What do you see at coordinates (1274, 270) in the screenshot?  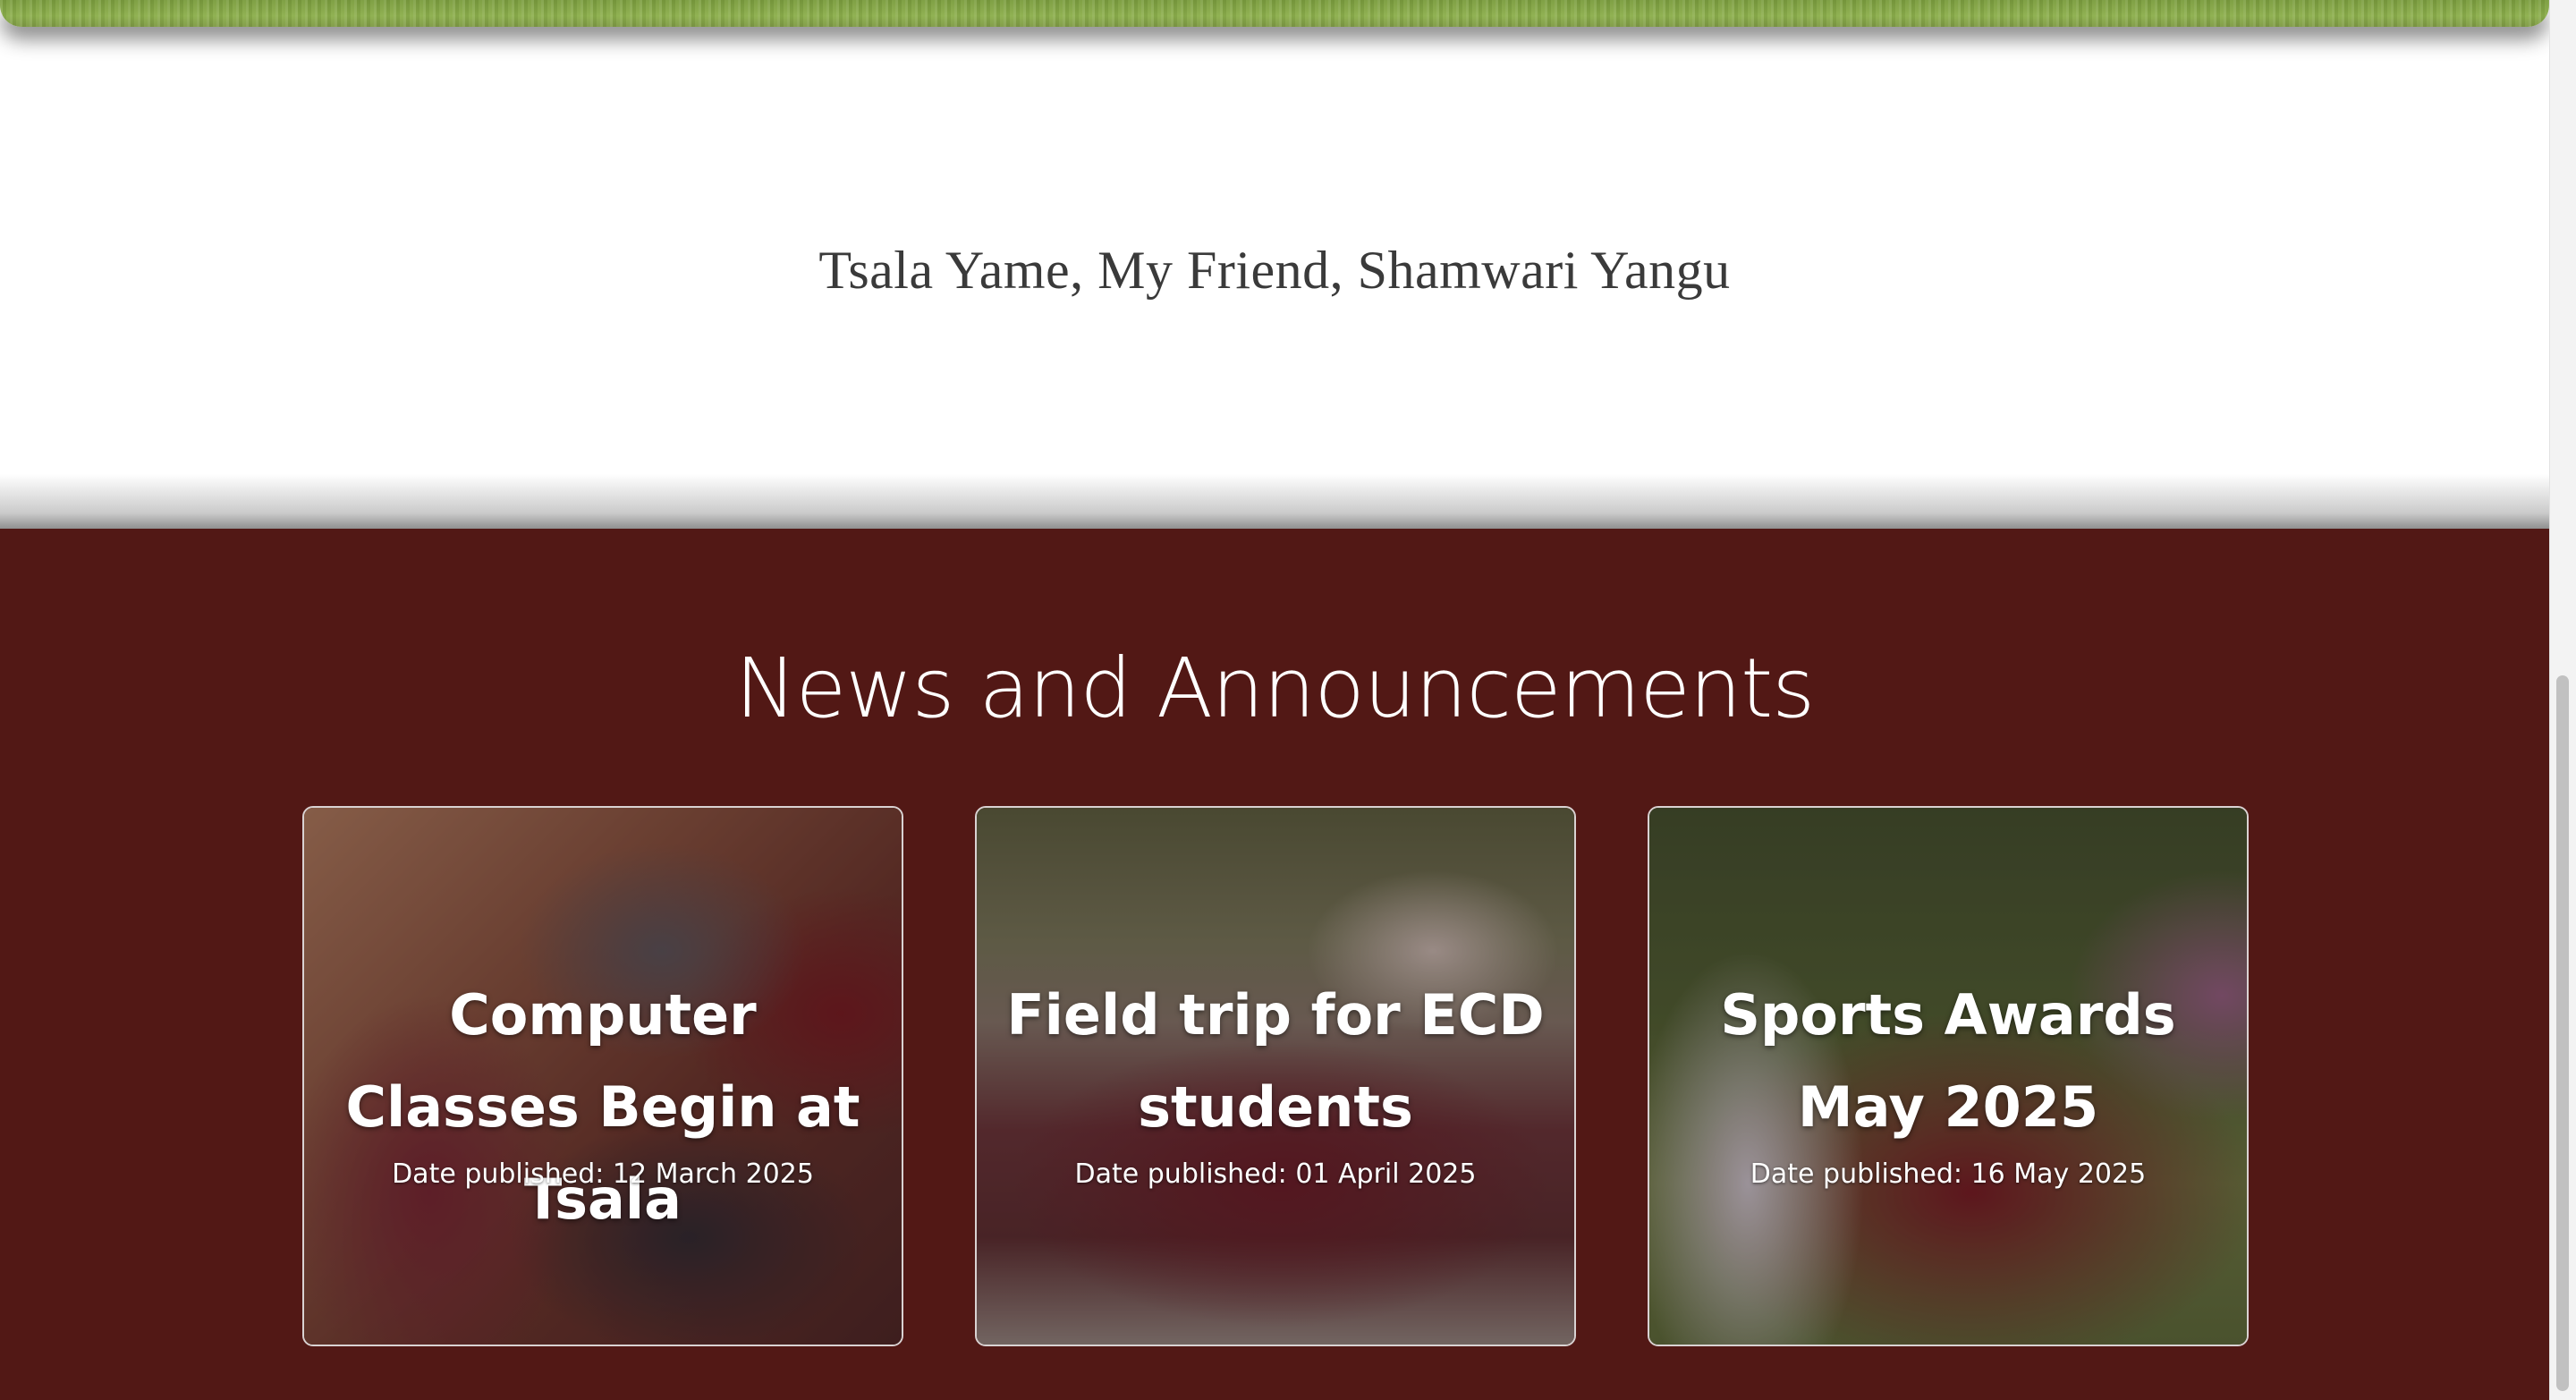 I see `school-motto: Tsala Yame, My Friend, Shamwari Yangu` at bounding box center [1274, 270].